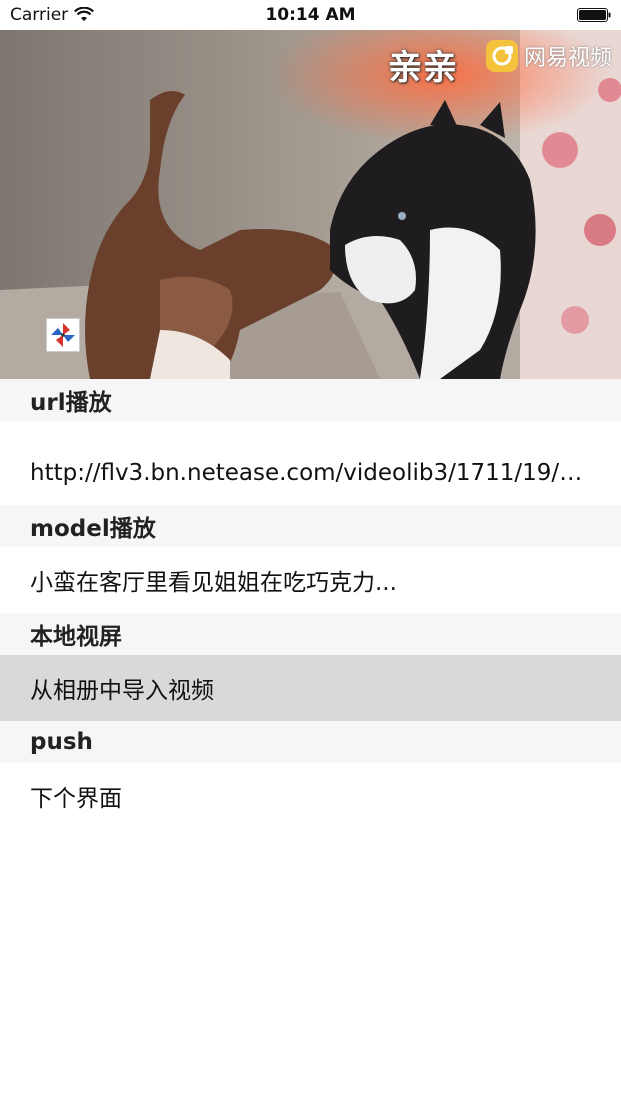 Image resolution: width=621 pixels, height=1104 pixels. I want to click on netease-video-logo: 网易视频, so click(548, 56).